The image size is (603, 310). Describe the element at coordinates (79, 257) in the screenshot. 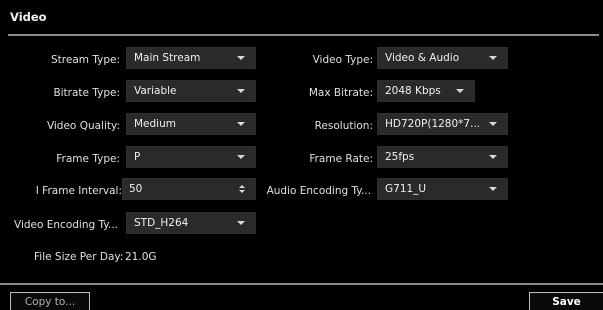

I see `file-size-label: File Size Per Day:` at that location.